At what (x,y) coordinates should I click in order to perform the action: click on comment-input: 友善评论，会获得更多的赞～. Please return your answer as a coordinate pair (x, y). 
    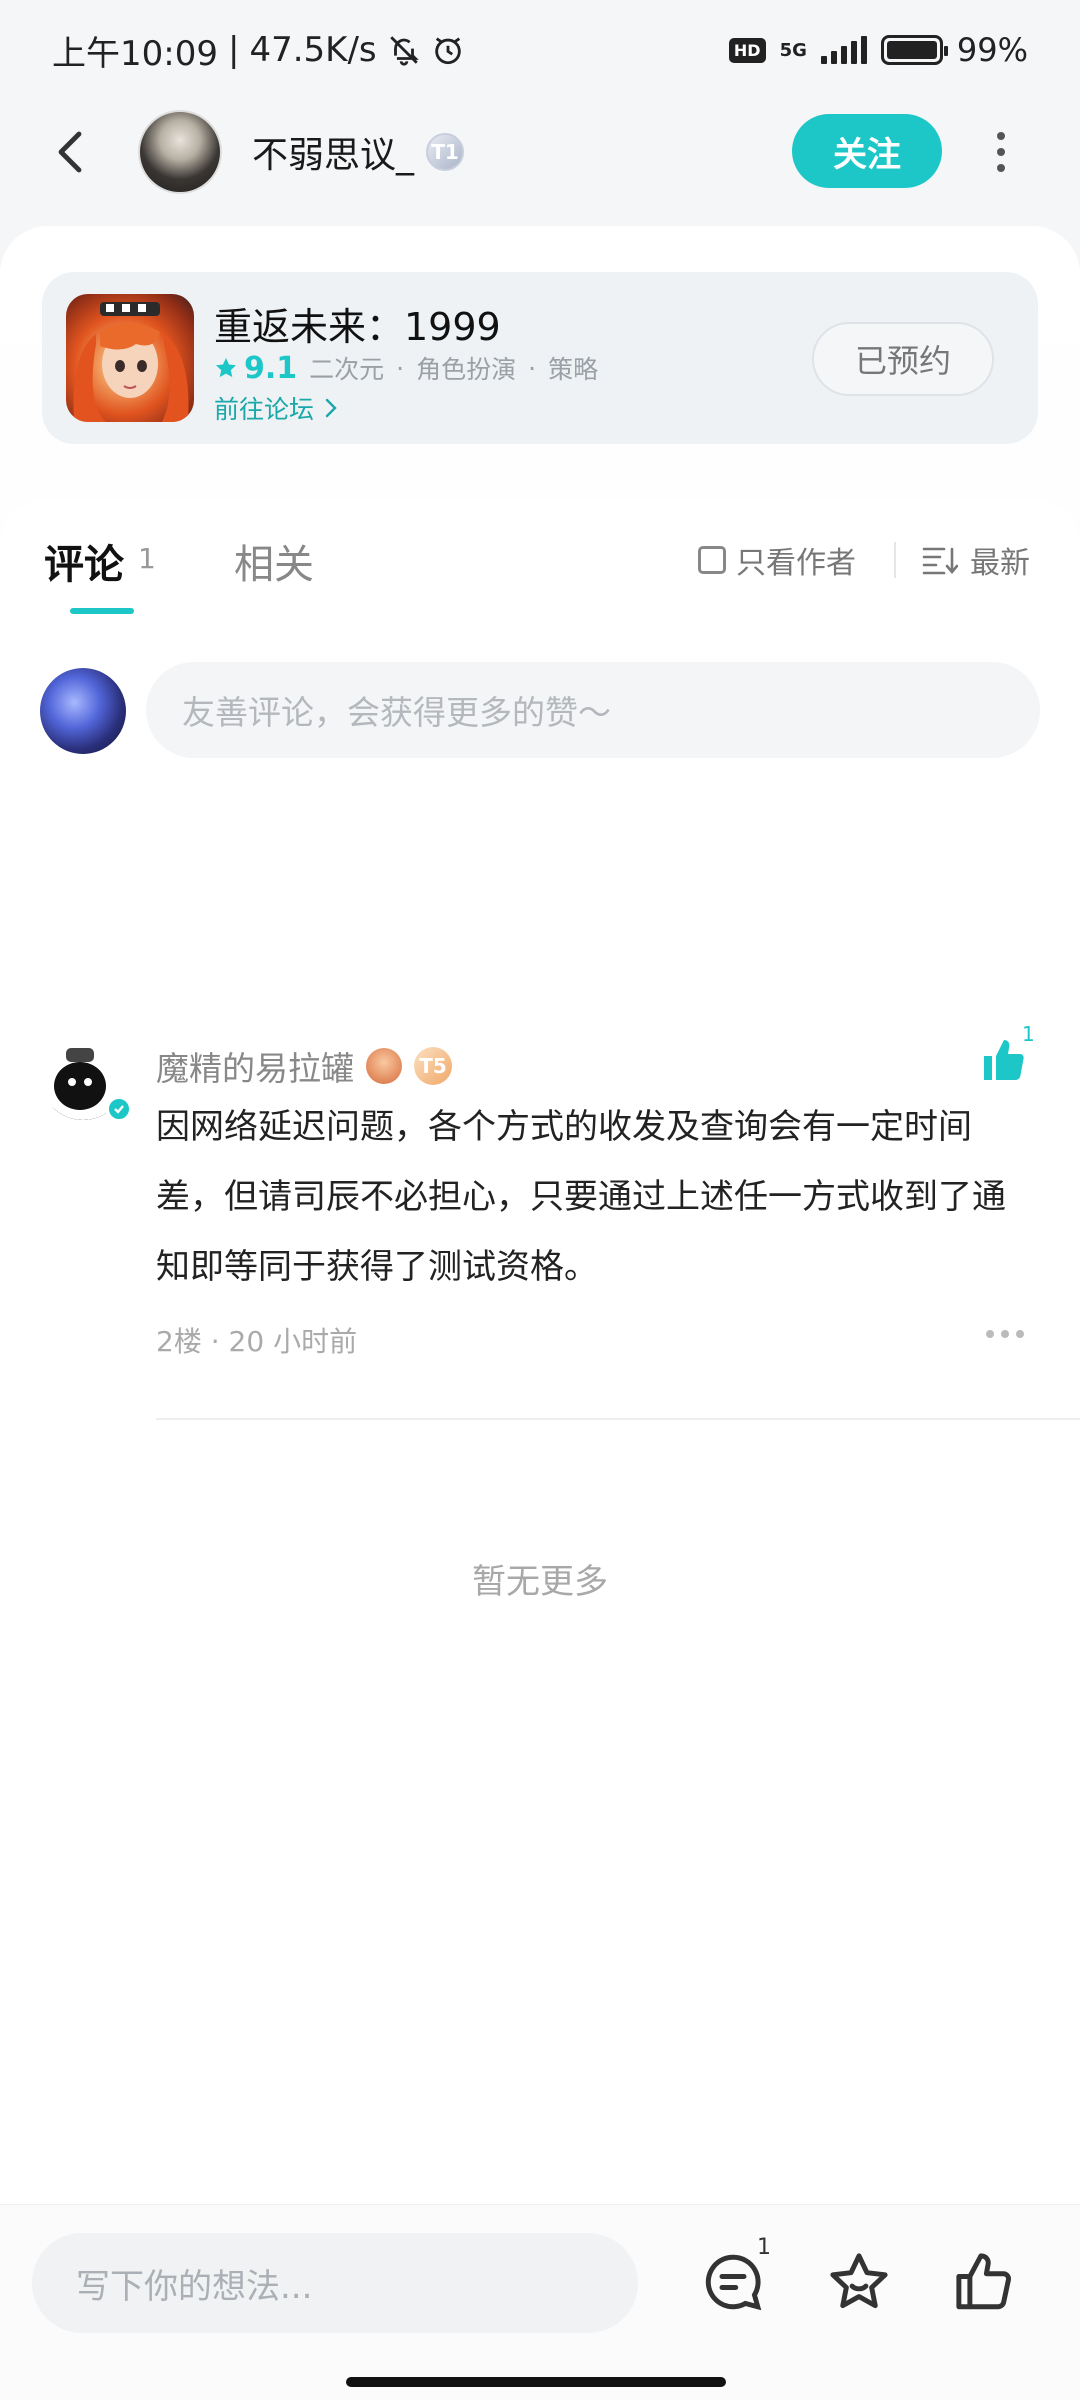
    Looking at the image, I should click on (593, 710).